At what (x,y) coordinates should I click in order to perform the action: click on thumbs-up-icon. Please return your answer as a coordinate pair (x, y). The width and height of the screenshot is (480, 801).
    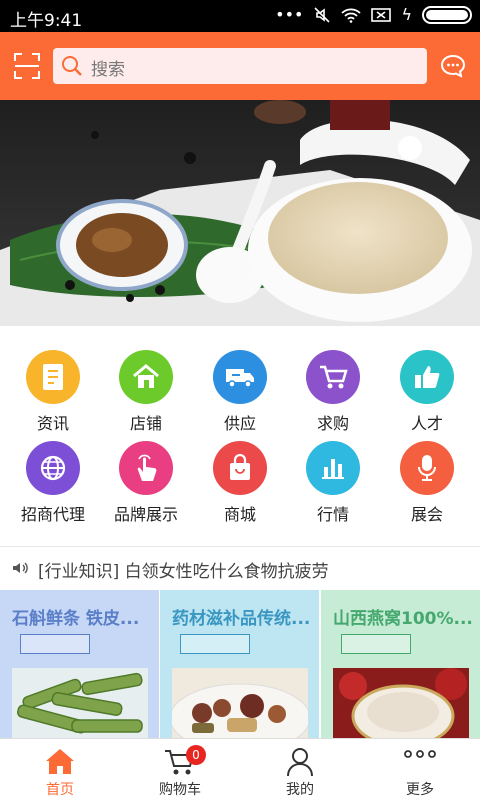
    Looking at the image, I should click on (427, 377).